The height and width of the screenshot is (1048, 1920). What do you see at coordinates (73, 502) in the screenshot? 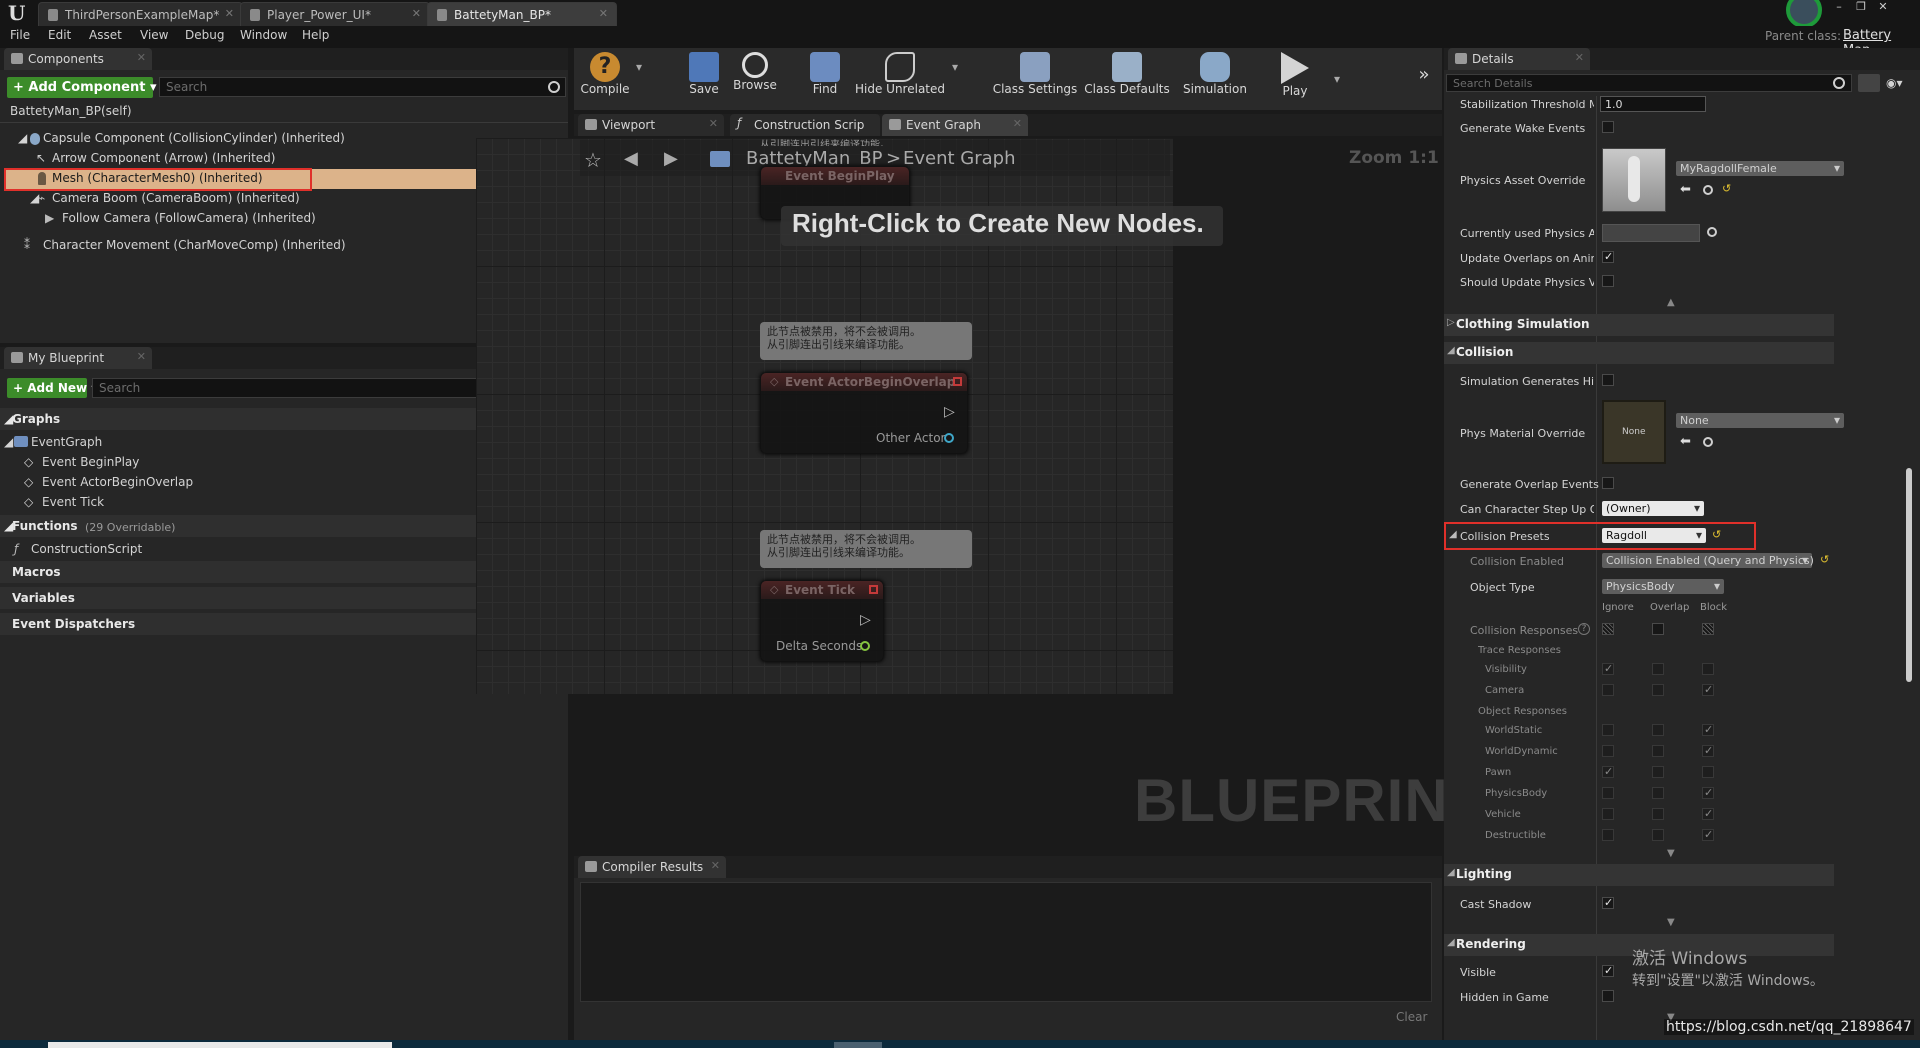
I see `event-tick-item: Event Tick` at bounding box center [73, 502].